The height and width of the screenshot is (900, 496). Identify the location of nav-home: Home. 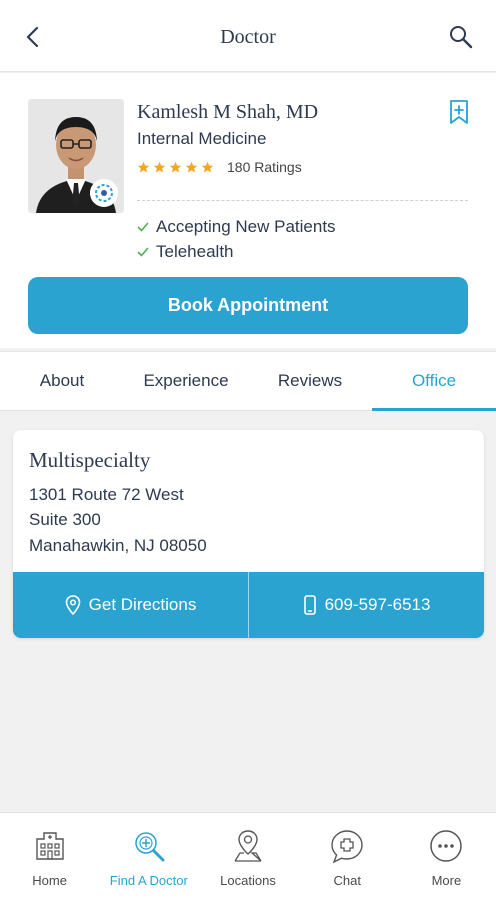
(49, 856).